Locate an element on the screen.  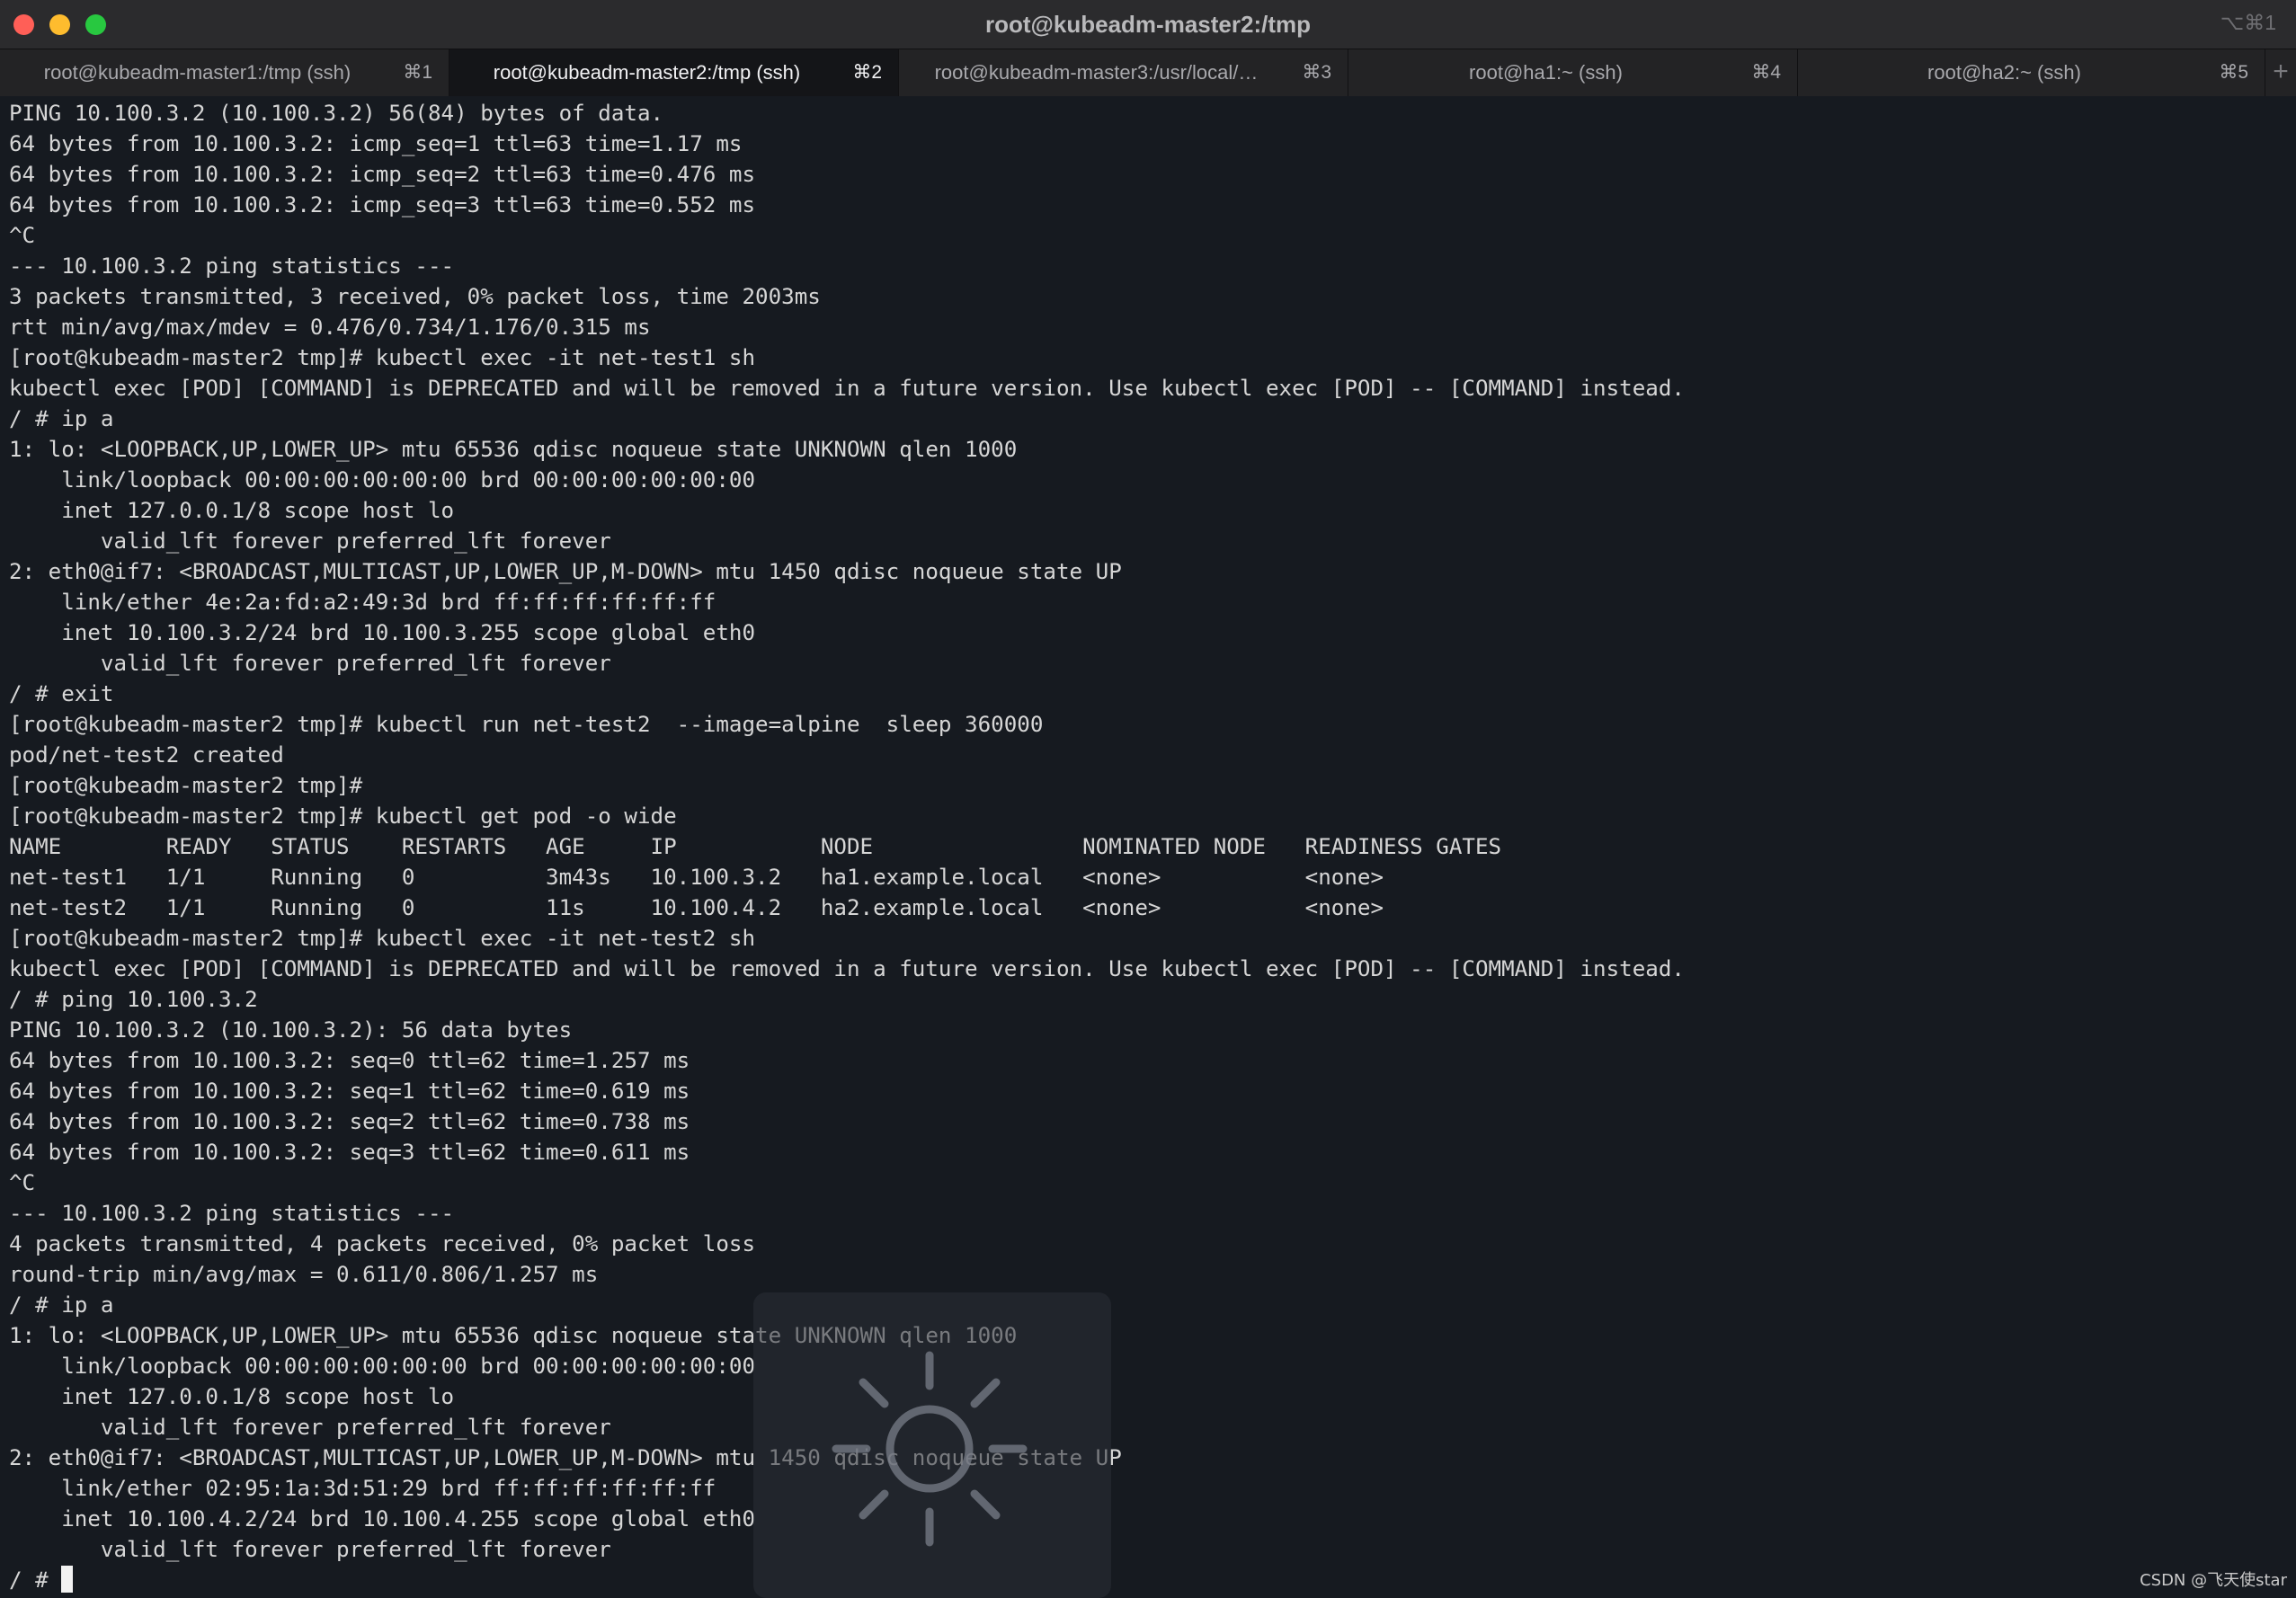
tab-master3: root@kubeadm-master3:/usr/local/… ⌘3 is located at coordinates (1123, 72).